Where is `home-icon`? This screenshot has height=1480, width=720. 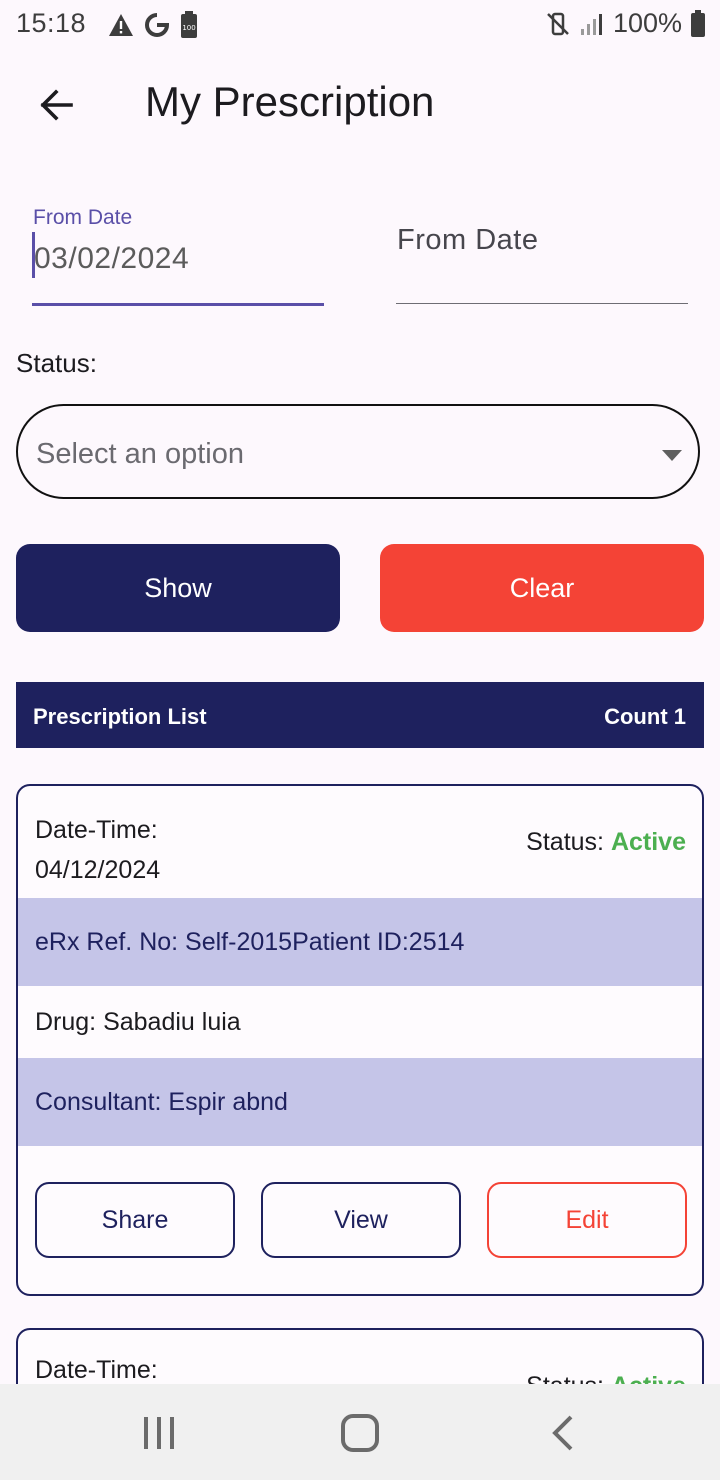
home-icon is located at coordinates (360, 1433).